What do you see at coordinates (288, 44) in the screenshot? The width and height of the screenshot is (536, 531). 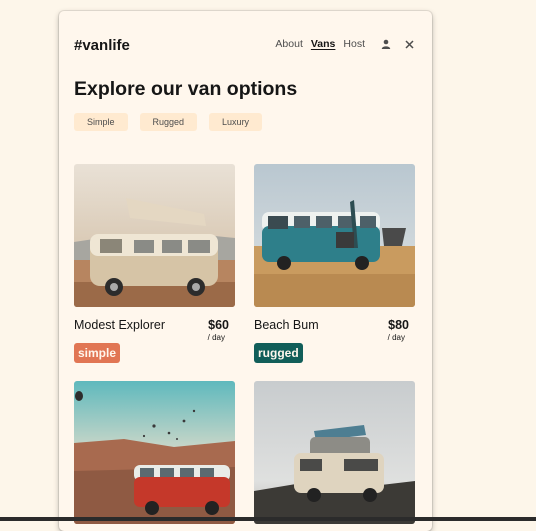 I see `nav-about-link: About` at bounding box center [288, 44].